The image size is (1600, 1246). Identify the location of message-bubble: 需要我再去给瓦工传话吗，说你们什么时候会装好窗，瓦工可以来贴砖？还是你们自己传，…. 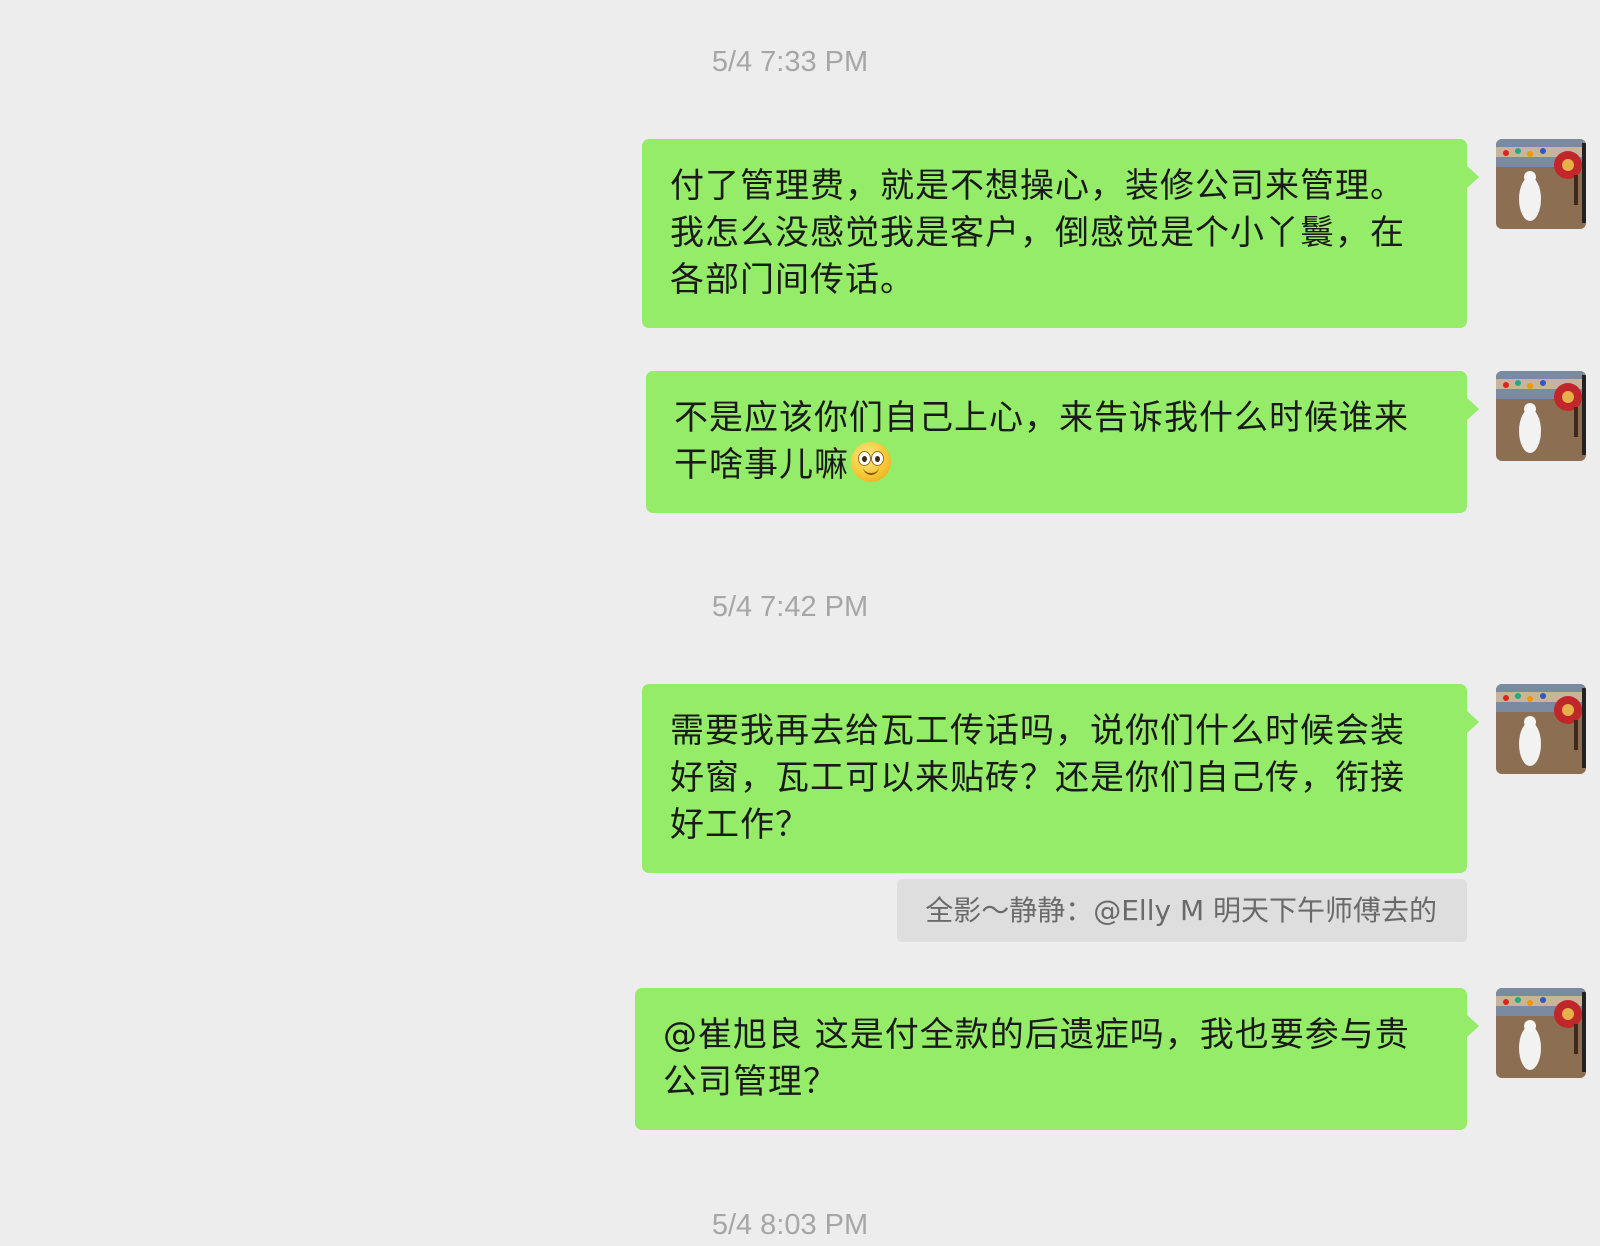
(1060, 778).